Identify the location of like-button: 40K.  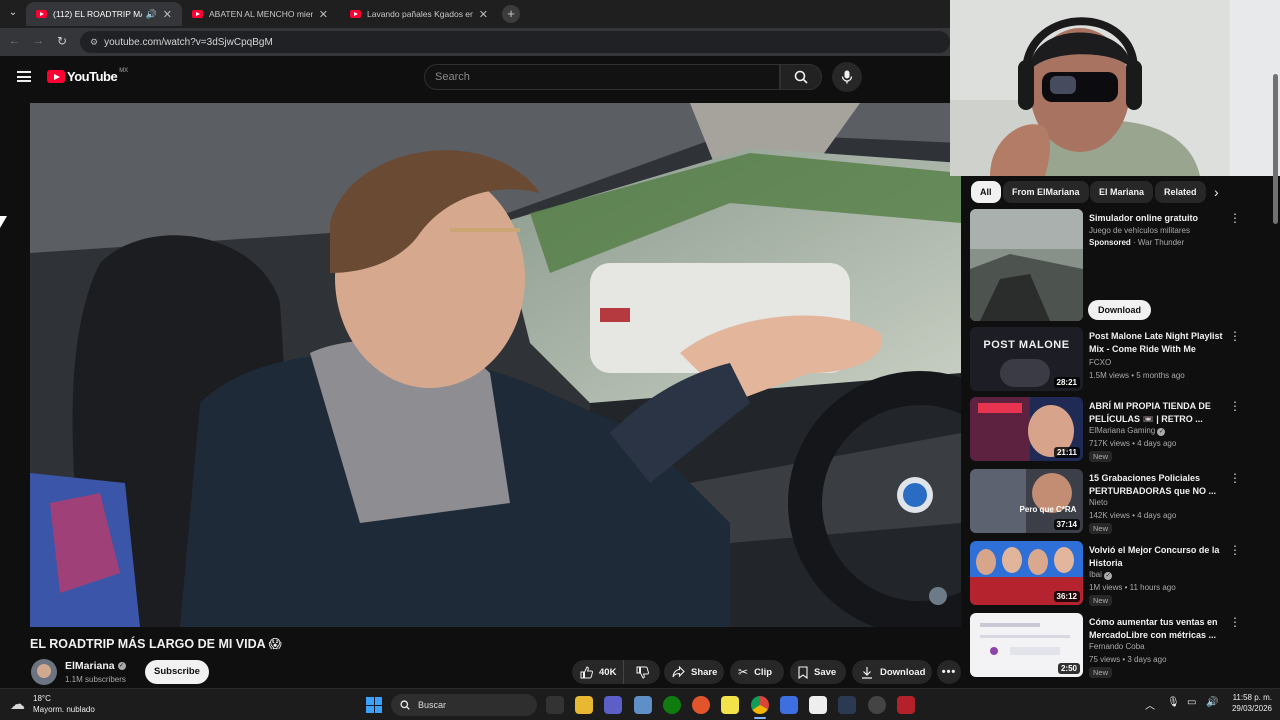
(598, 672).